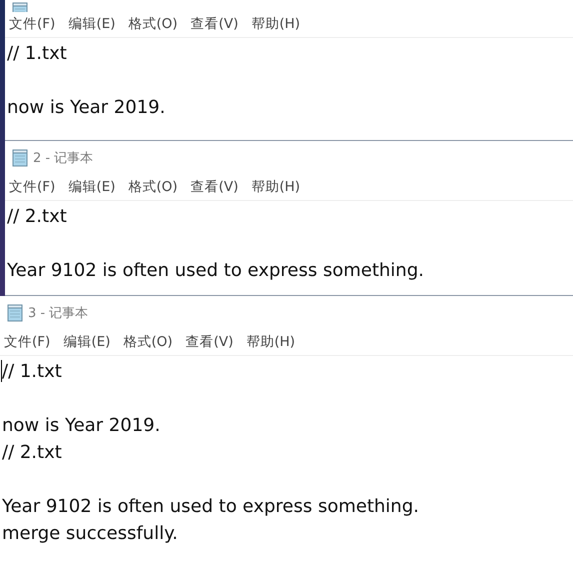 The width and height of the screenshot is (573, 570). Describe the element at coordinates (58, 313) in the screenshot. I see `window-title: 3 - 记事本` at that location.